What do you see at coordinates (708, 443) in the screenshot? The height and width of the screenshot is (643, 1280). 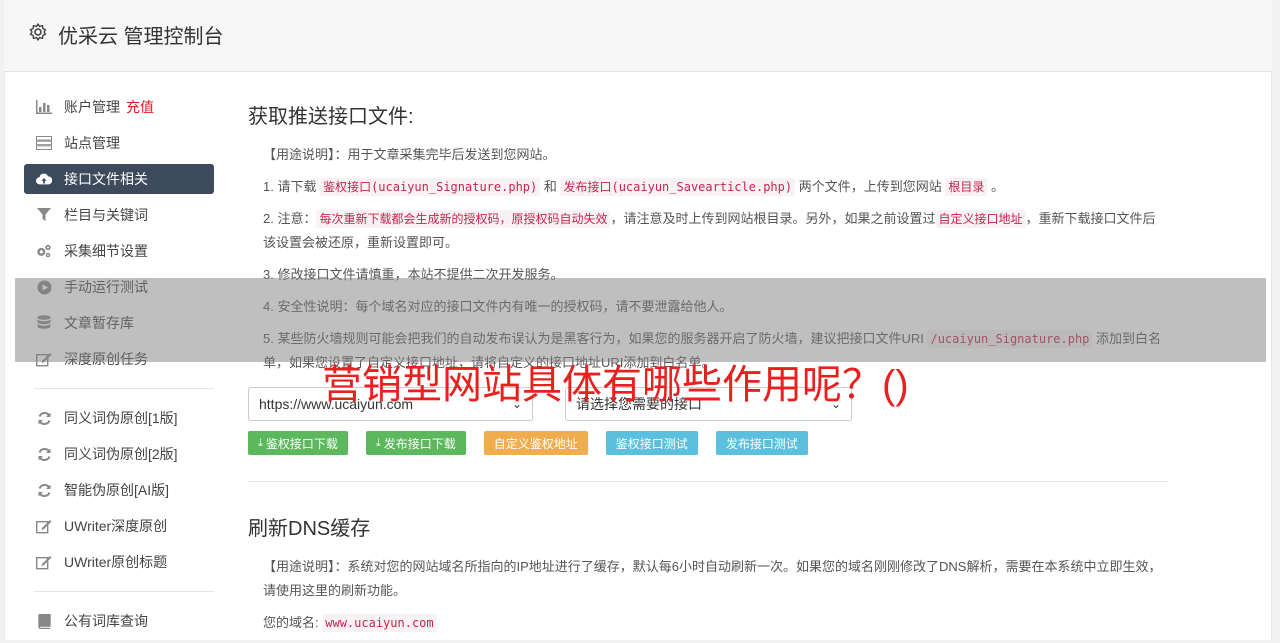 I see `button-row: ⤓ 鉴权接口下载 ⤓ 发布接口下载 自定义鉴权地址 鉴权接口测试 发布接口测试` at bounding box center [708, 443].